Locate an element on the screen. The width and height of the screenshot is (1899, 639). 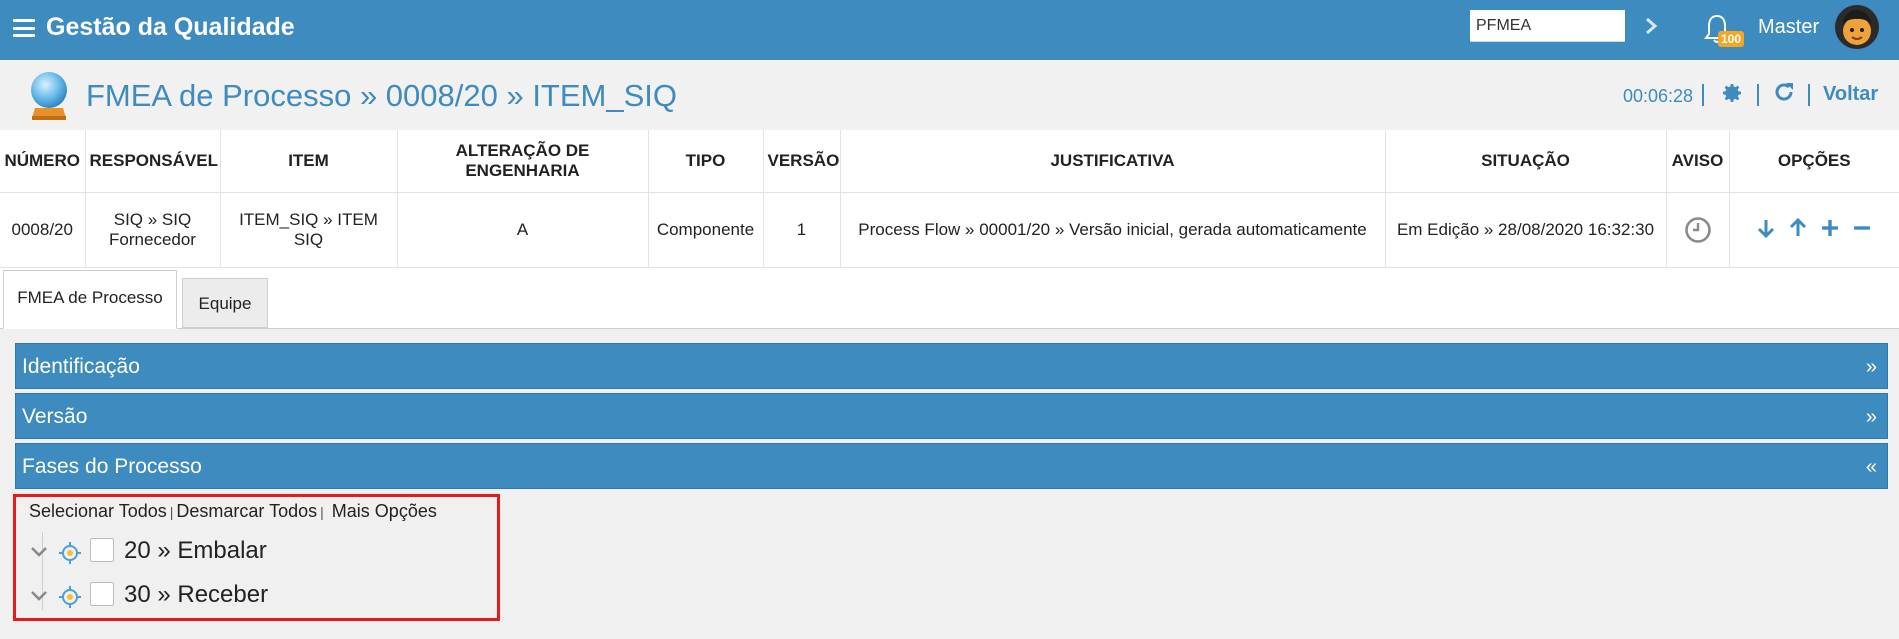
top-bar: Gestão da Qualidade 100 Master is located at coordinates (949, 30).